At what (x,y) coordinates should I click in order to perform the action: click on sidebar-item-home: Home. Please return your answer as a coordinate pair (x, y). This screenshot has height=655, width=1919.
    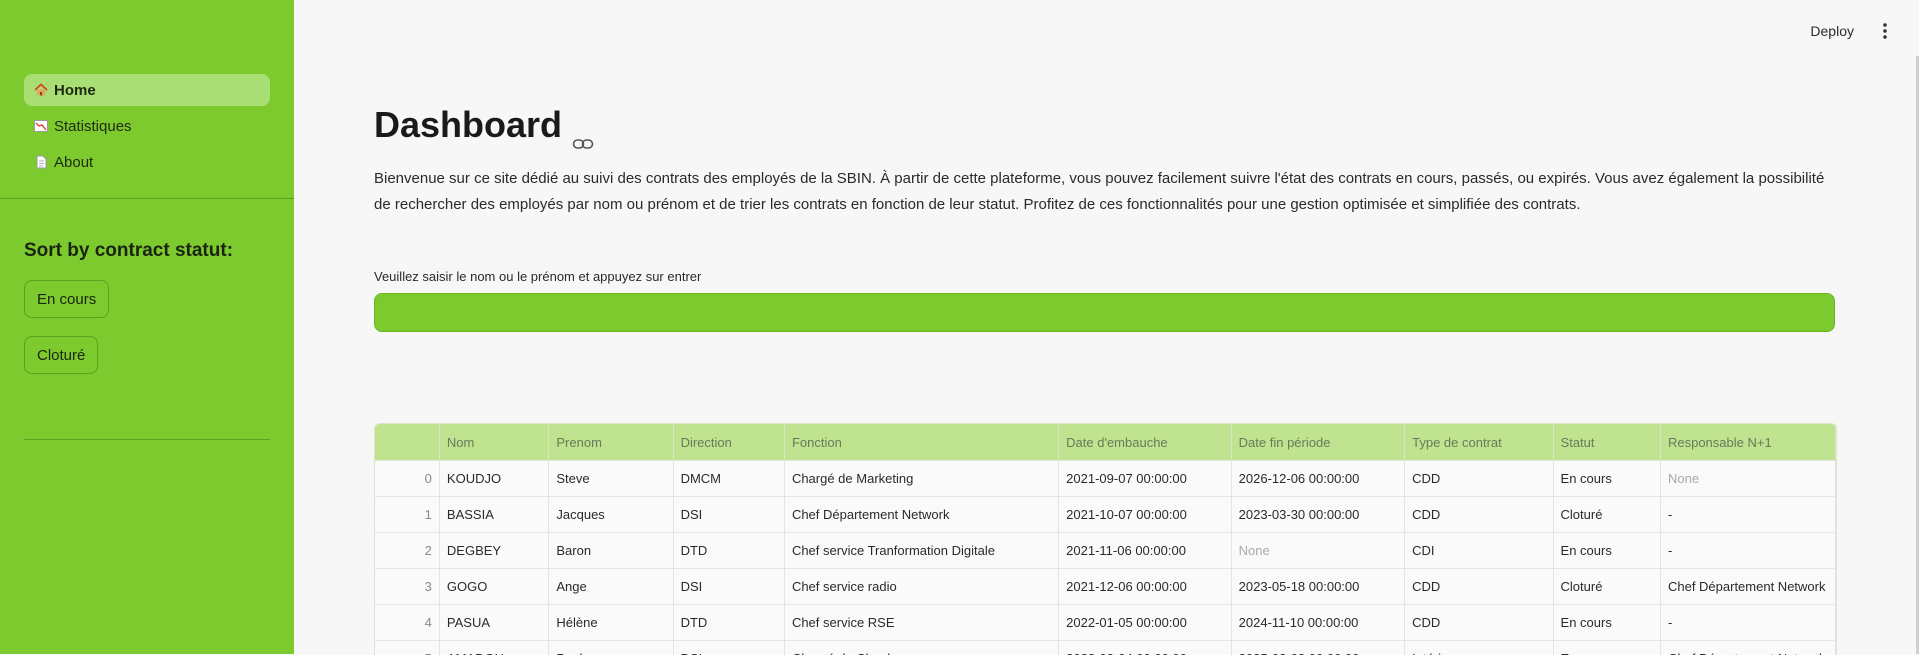
    Looking at the image, I should click on (147, 90).